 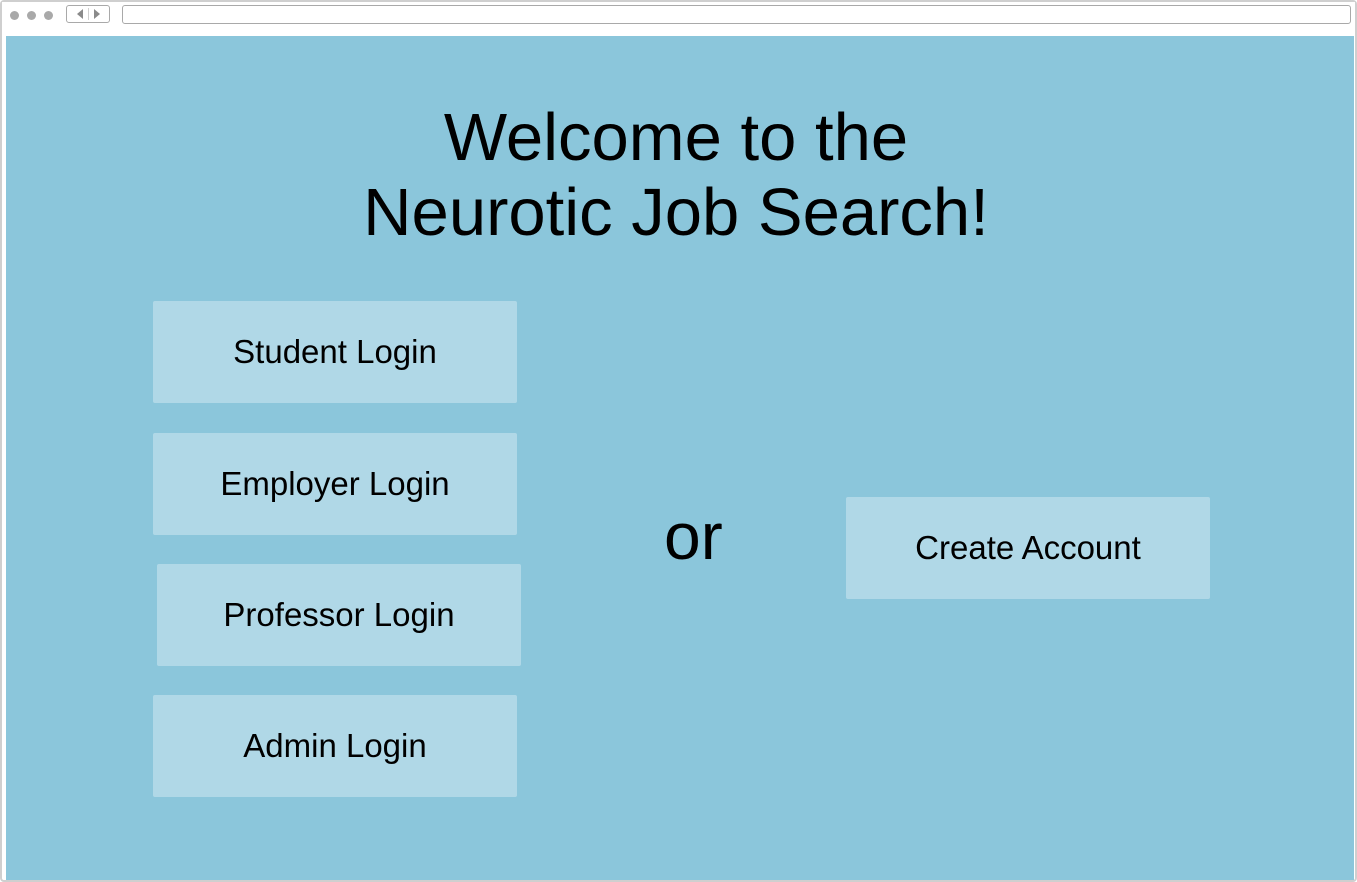 What do you see at coordinates (693, 536) in the screenshot?
I see `or-separator: or` at bounding box center [693, 536].